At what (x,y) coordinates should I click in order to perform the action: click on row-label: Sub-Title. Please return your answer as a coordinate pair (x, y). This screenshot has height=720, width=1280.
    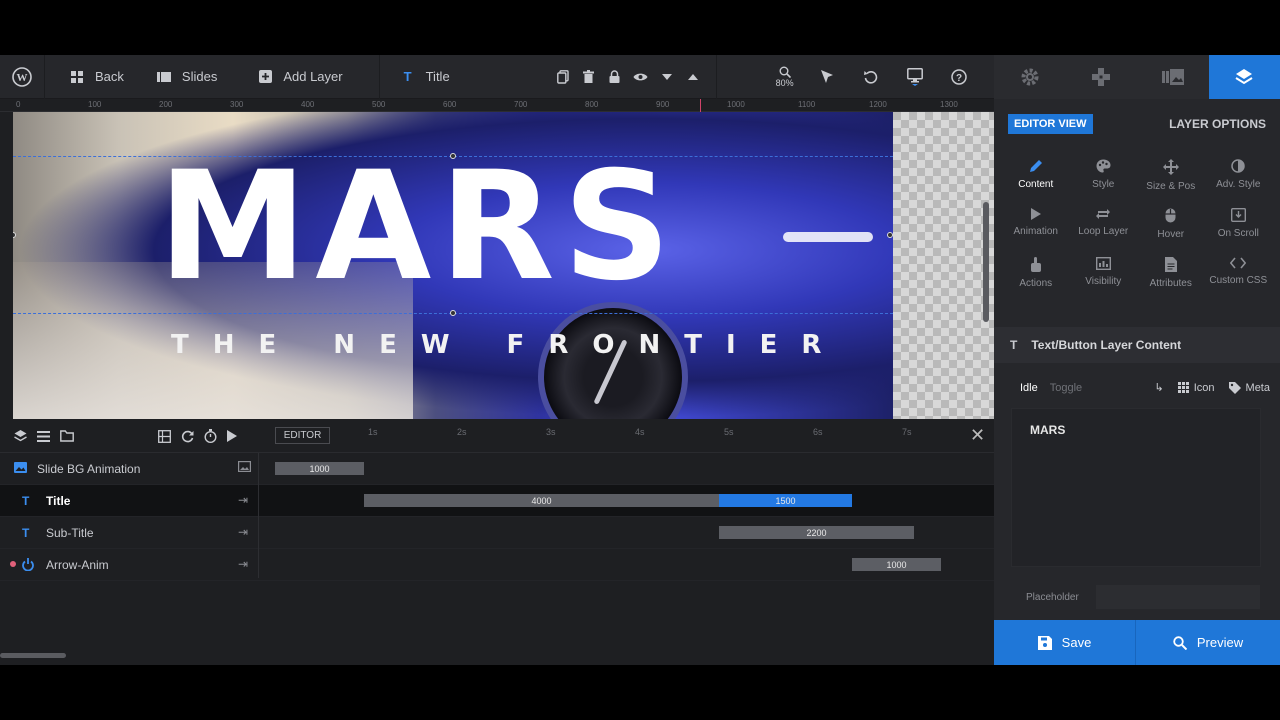
    Looking at the image, I should click on (70, 533).